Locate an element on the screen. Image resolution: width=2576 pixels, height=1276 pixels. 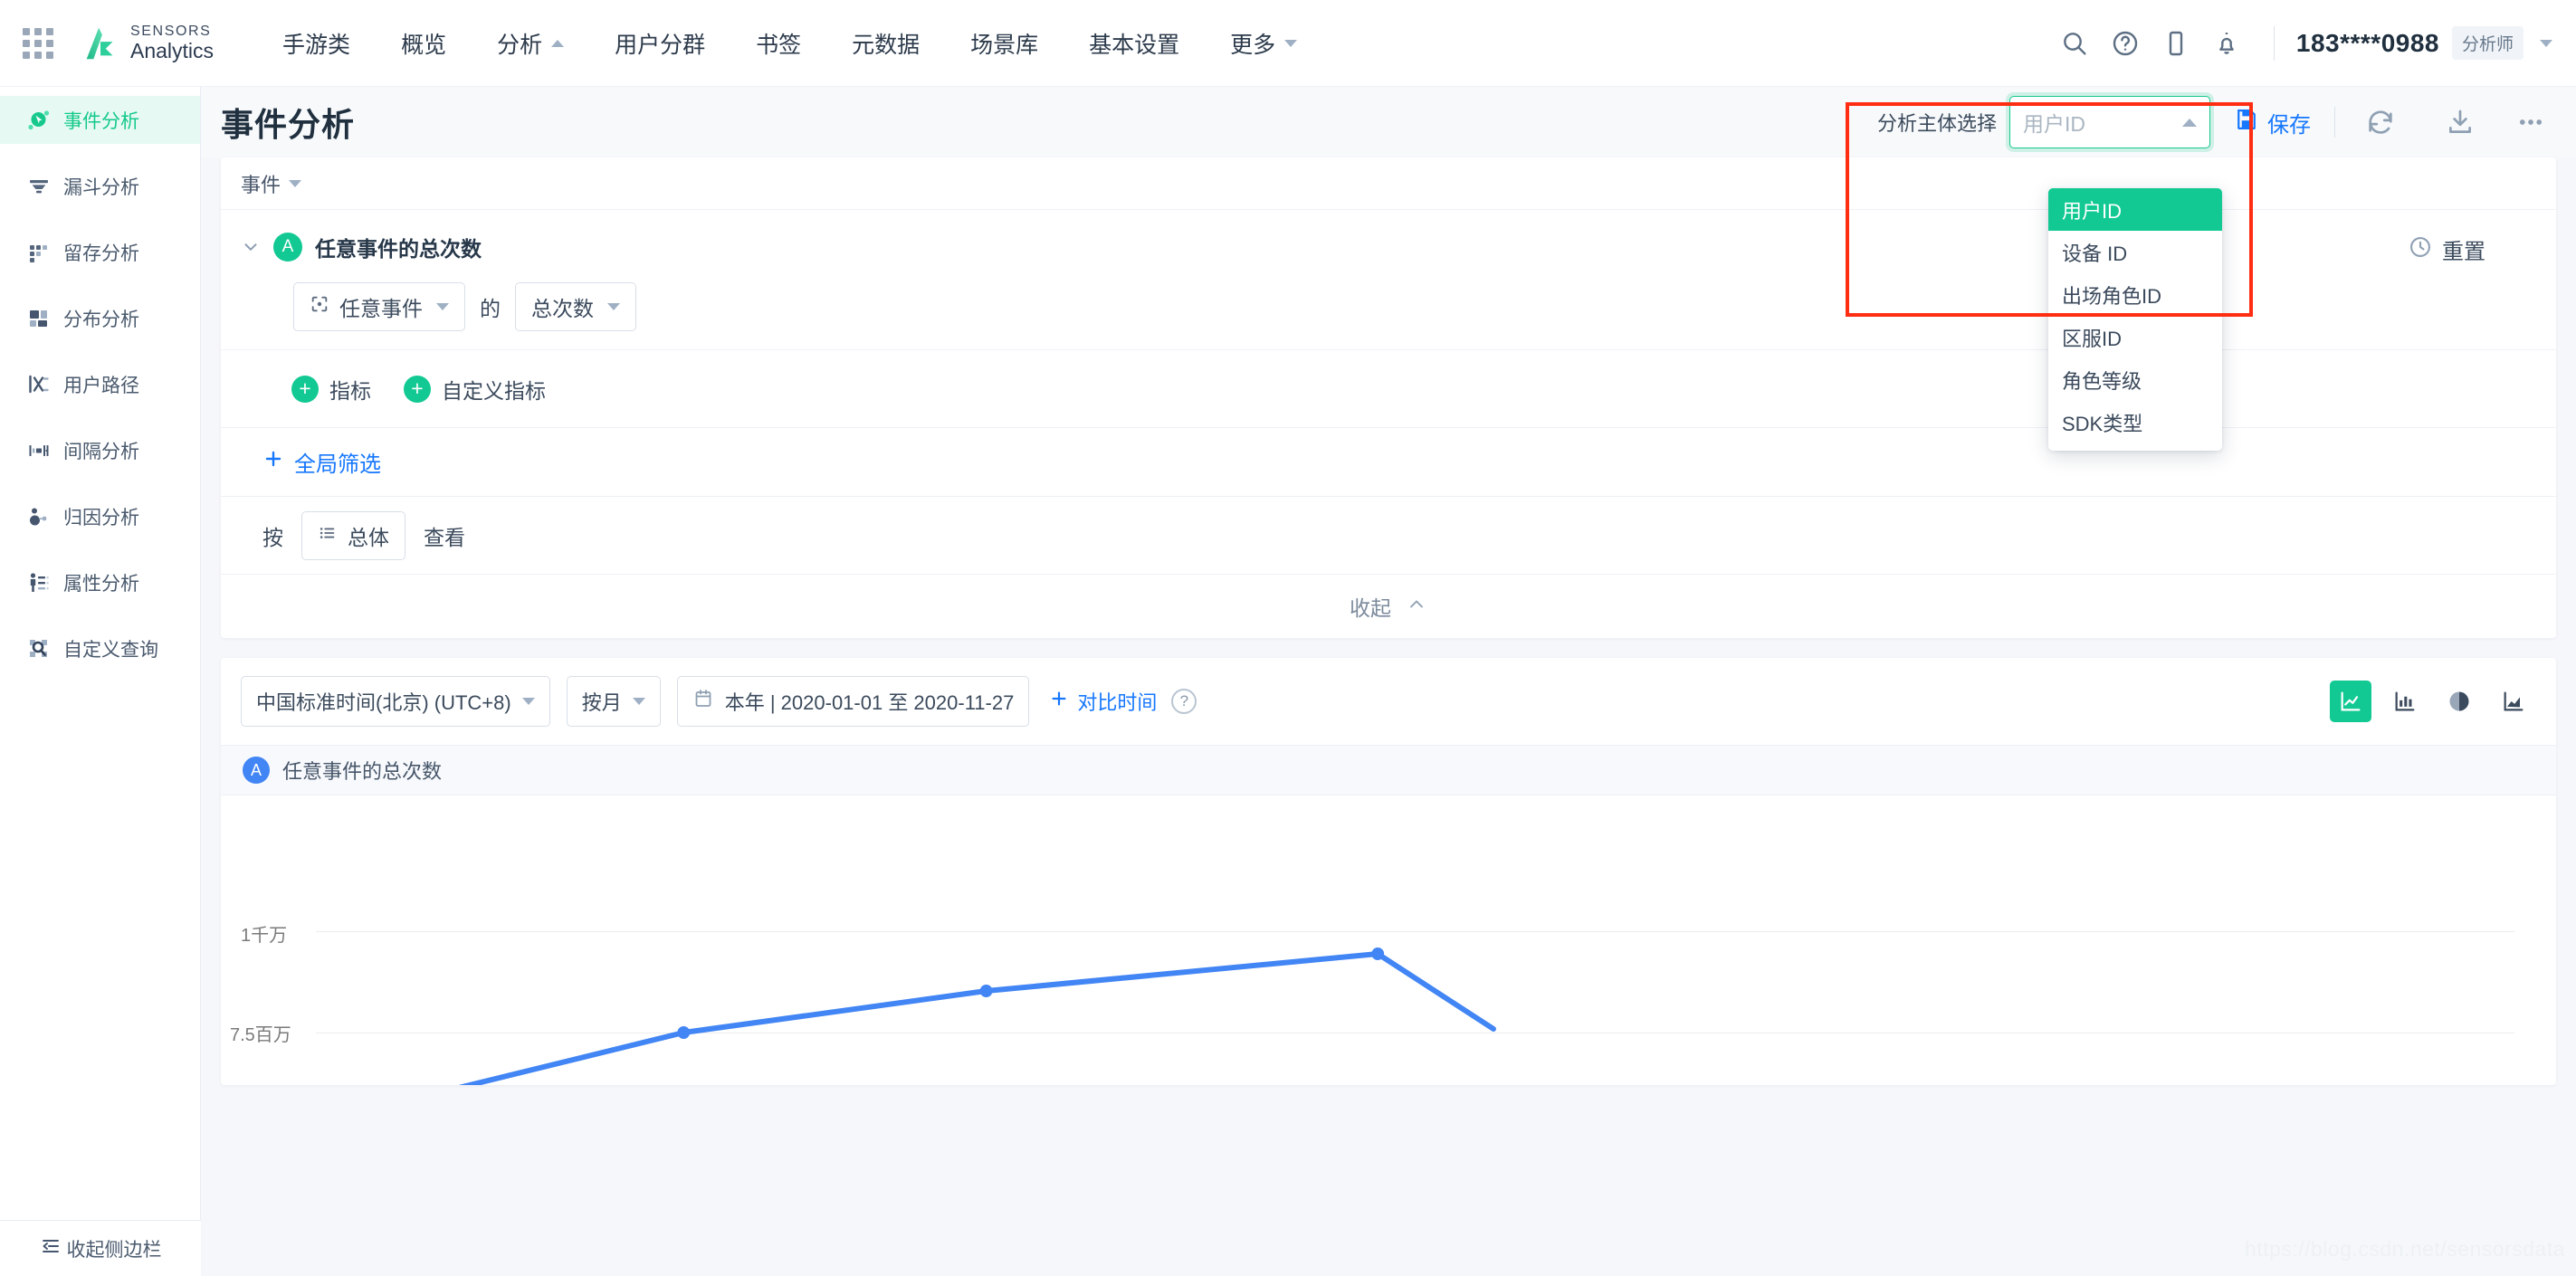
date-range-selector: 本年 | 2020-01-01 至 2020-11-27 is located at coordinates (853, 701).